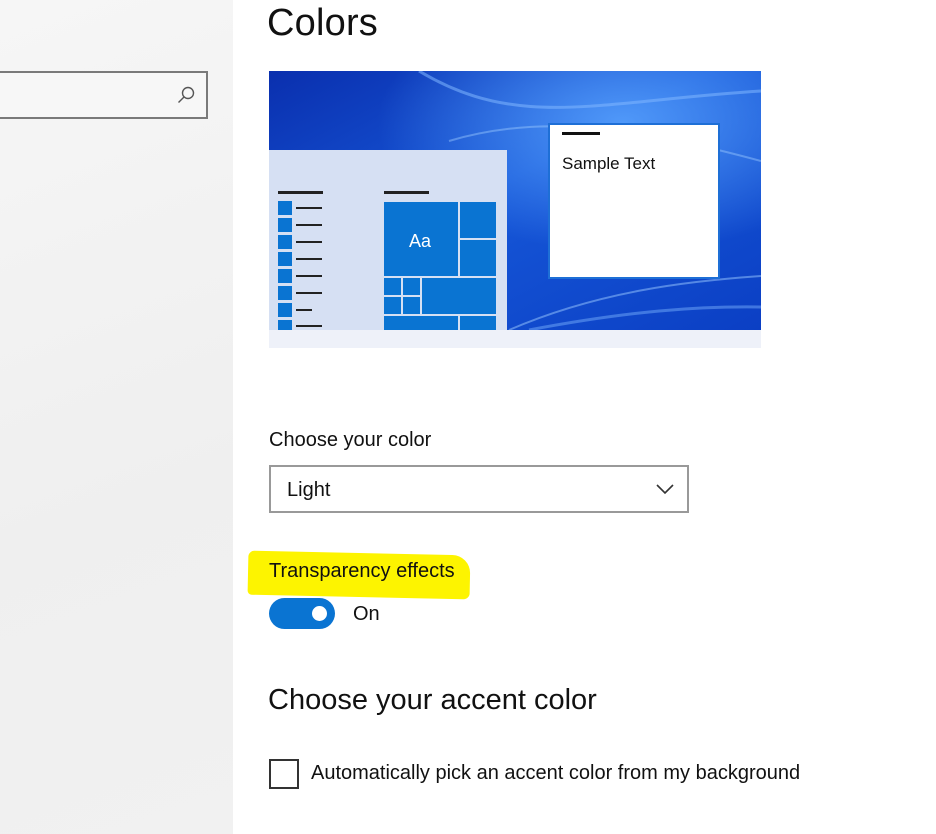 This screenshot has width=936, height=834. Describe the element at coordinates (634, 201) in the screenshot. I see `sample-window` at that location.